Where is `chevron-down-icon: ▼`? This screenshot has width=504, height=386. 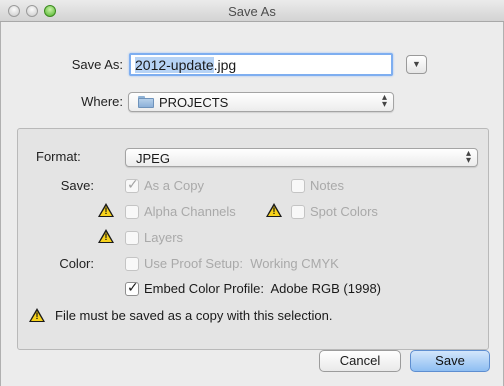
chevron-down-icon: ▼ is located at coordinates (416, 64).